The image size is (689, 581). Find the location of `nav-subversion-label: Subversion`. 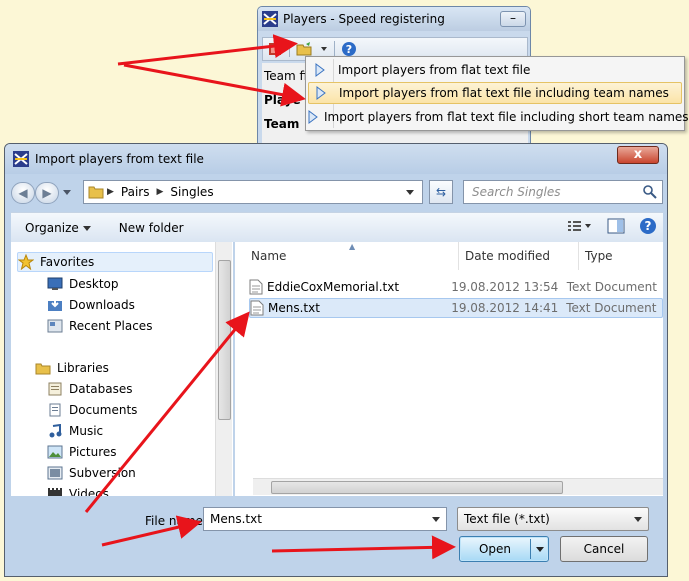

nav-subversion-label: Subversion is located at coordinates (102, 473).